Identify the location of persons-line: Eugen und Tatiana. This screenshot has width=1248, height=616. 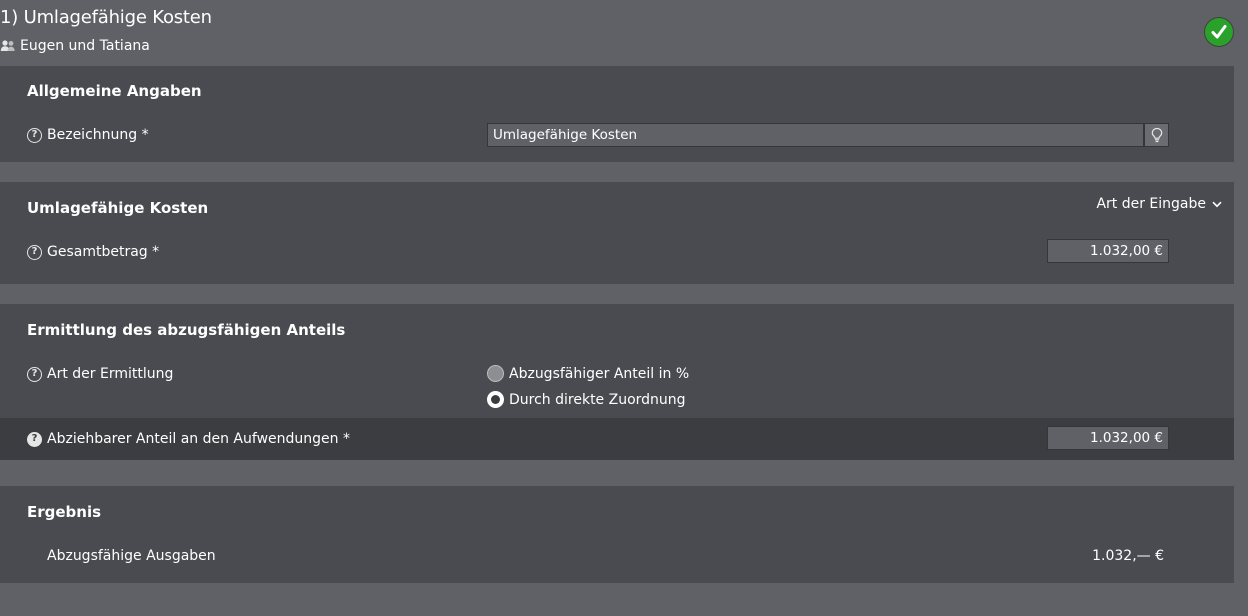
(75, 46).